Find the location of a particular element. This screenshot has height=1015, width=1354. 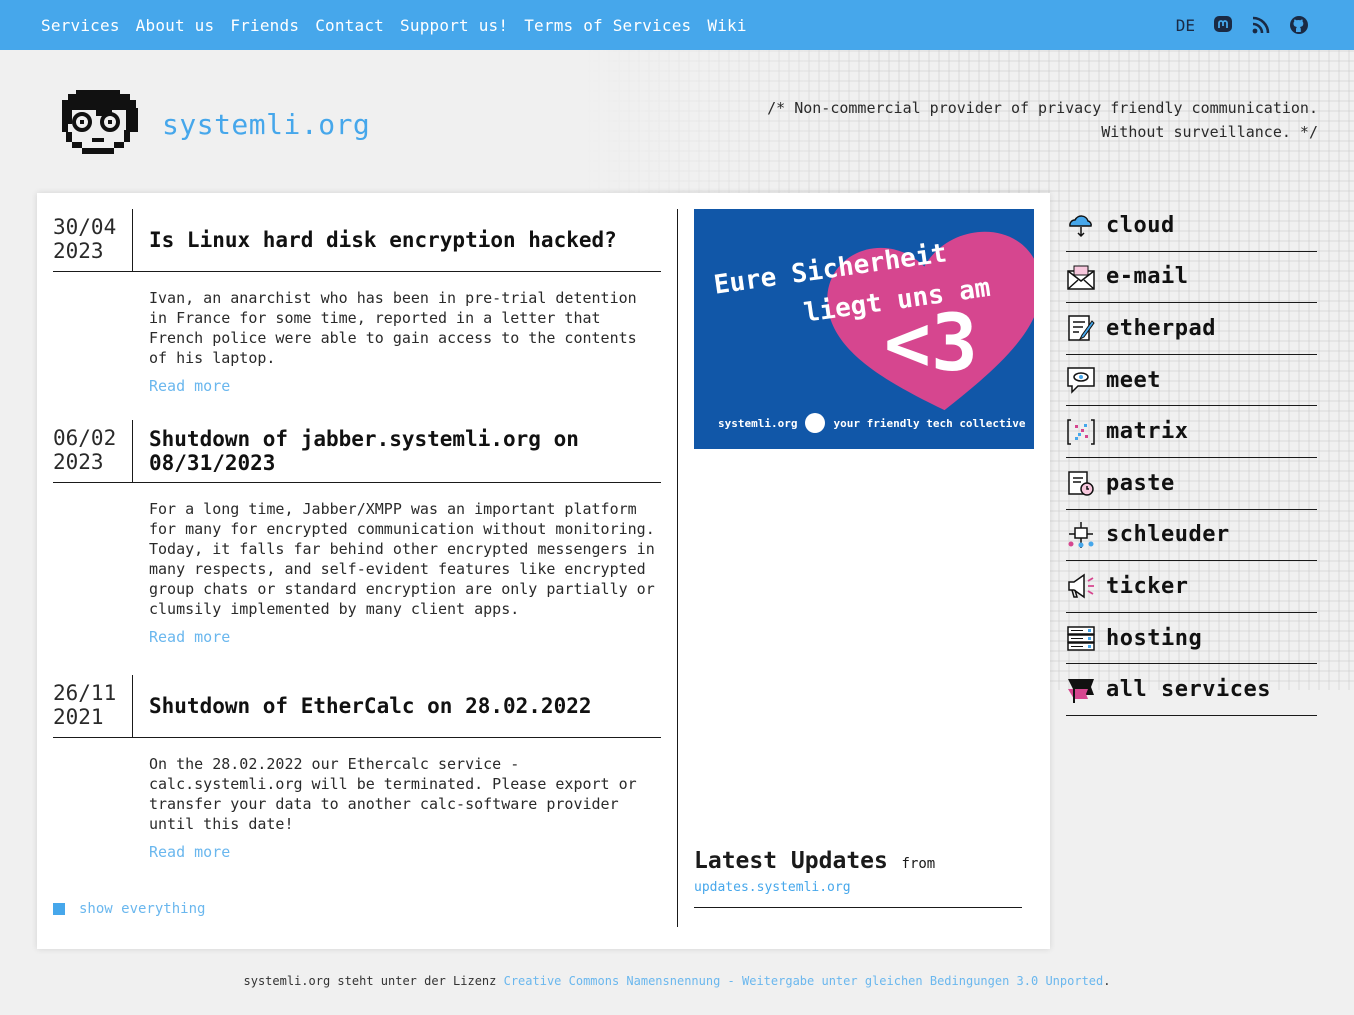

nav-services: Services is located at coordinates (80, 25).